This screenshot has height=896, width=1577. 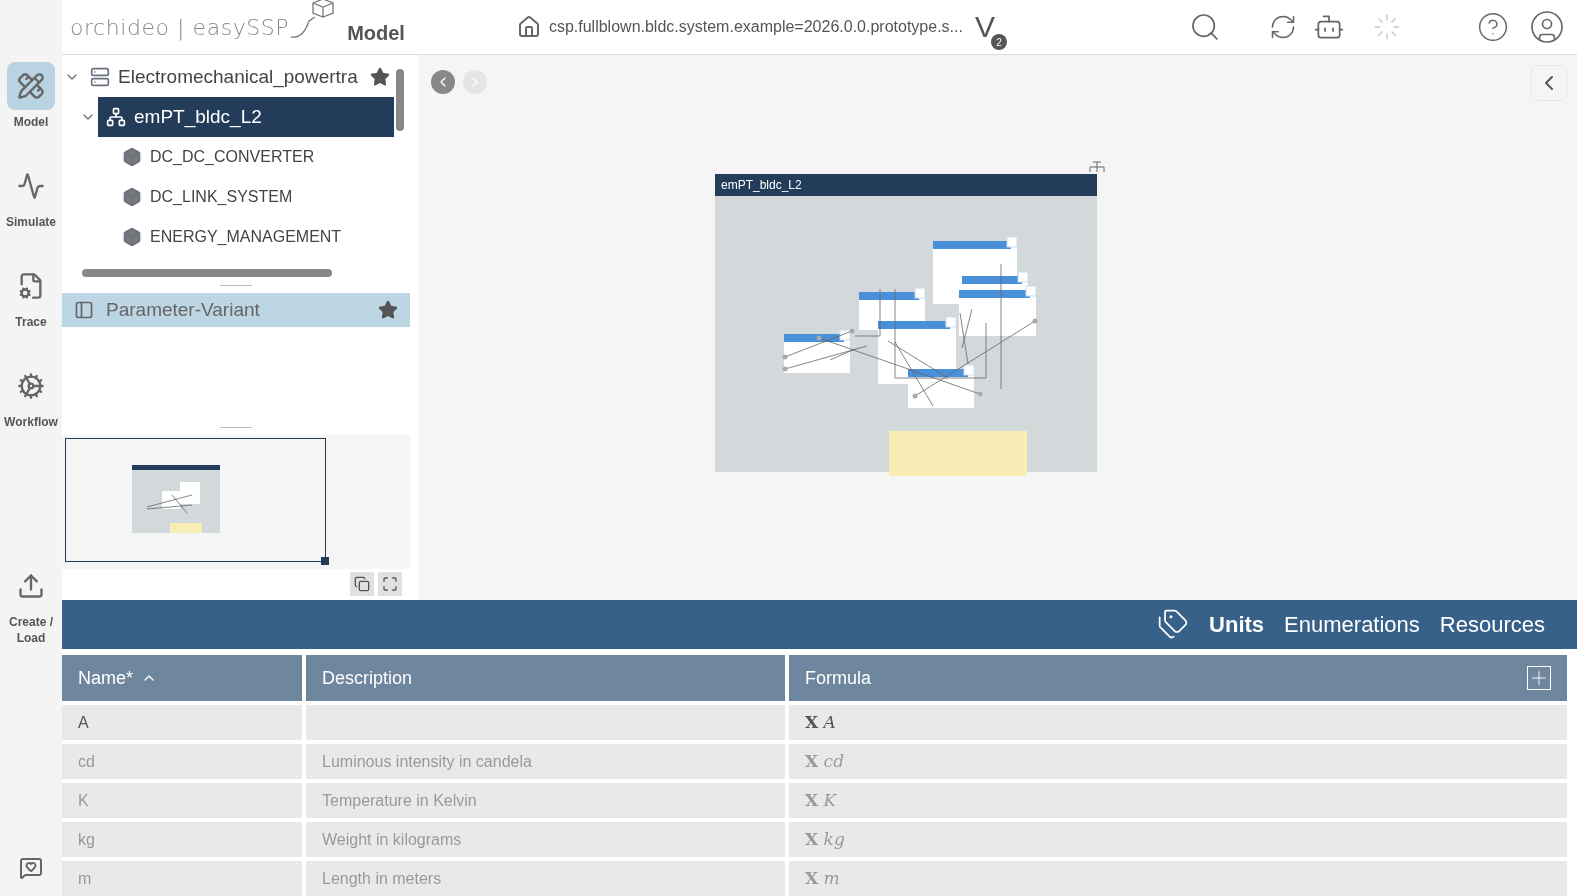 What do you see at coordinates (1547, 27) in the screenshot?
I see `user-icon` at bounding box center [1547, 27].